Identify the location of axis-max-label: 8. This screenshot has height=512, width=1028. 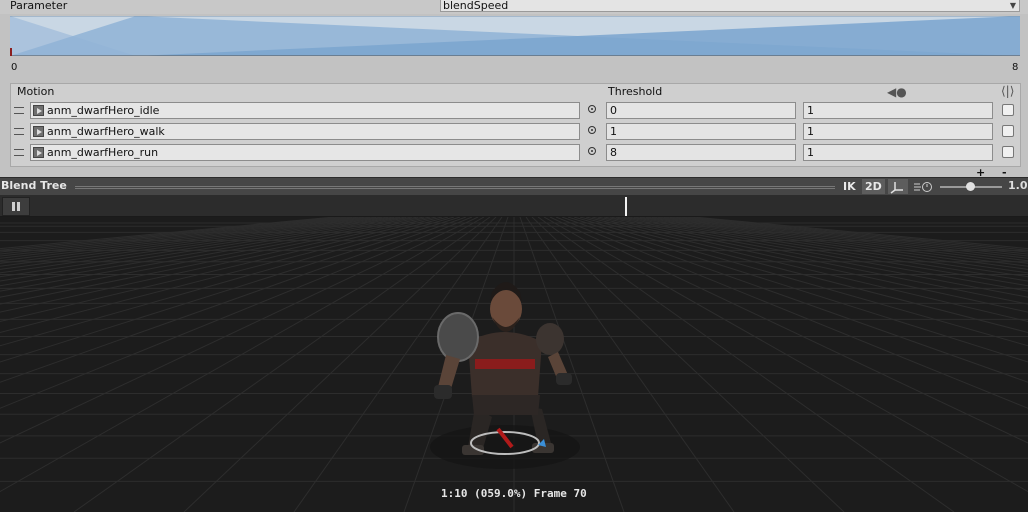
(1015, 67).